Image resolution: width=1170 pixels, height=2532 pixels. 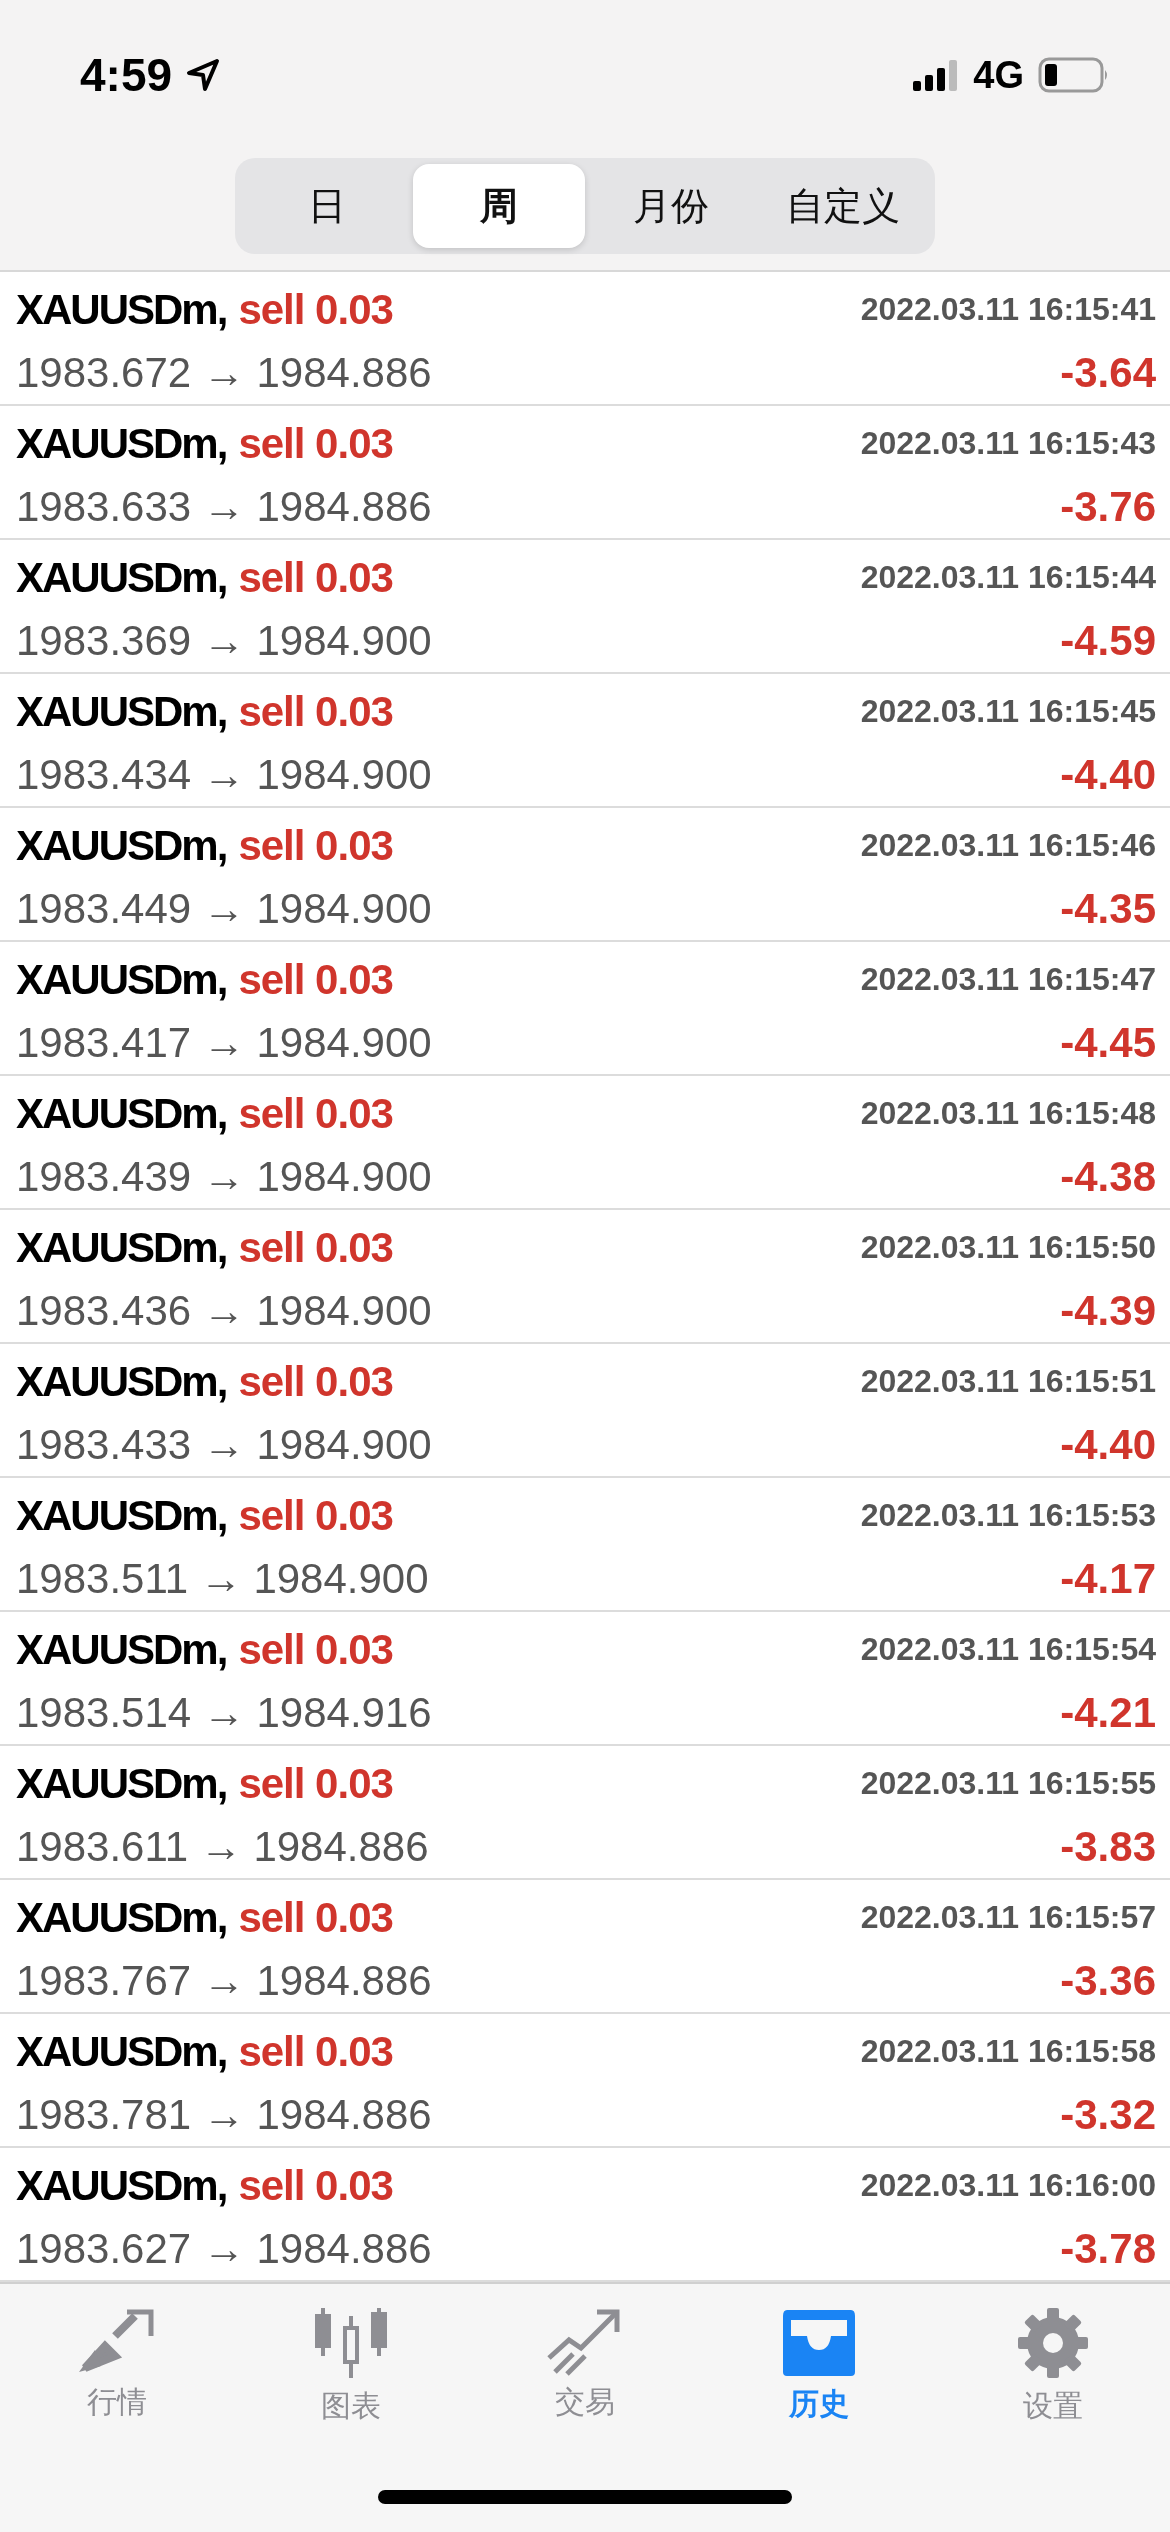 What do you see at coordinates (224, 372) in the screenshot?
I see `price-change: 1983.672 → 1984.886` at bounding box center [224, 372].